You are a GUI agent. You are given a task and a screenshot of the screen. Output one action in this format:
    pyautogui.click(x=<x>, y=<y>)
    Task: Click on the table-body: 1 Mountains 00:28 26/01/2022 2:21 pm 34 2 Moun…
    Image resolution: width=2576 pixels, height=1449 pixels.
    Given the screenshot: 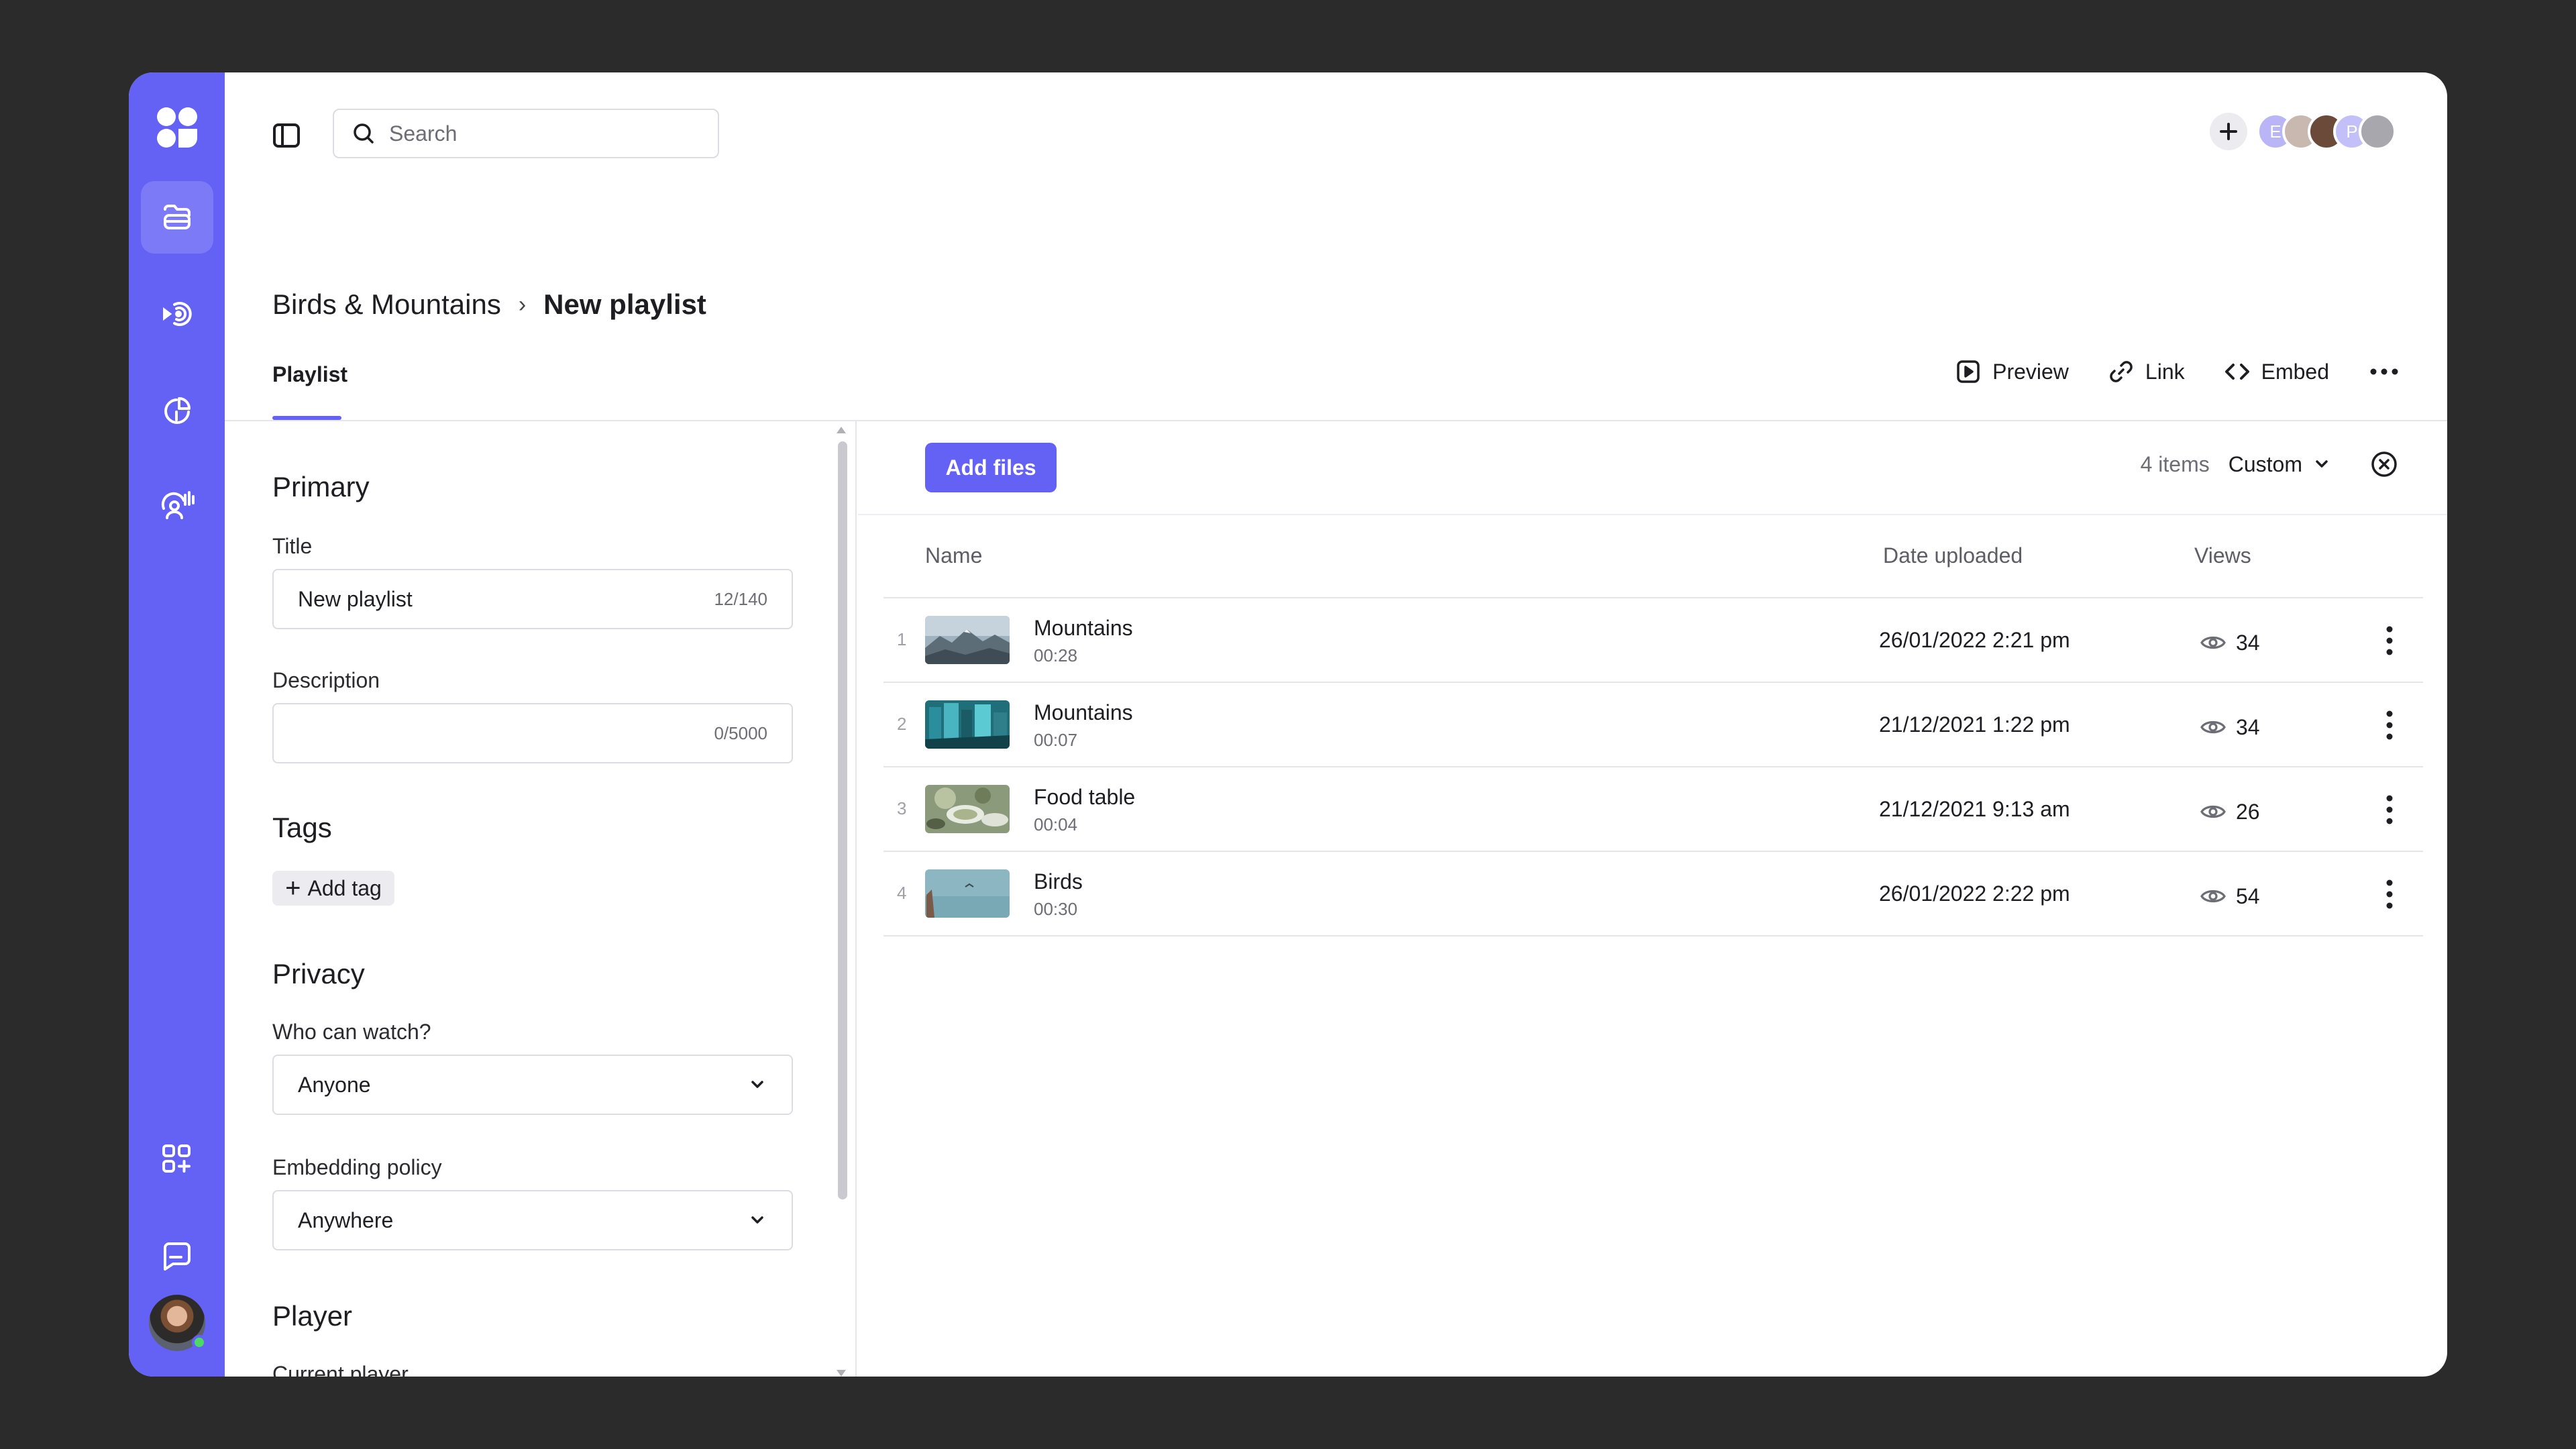 What is the action you would take?
    pyautogui.click(x=1653, y=767)
    